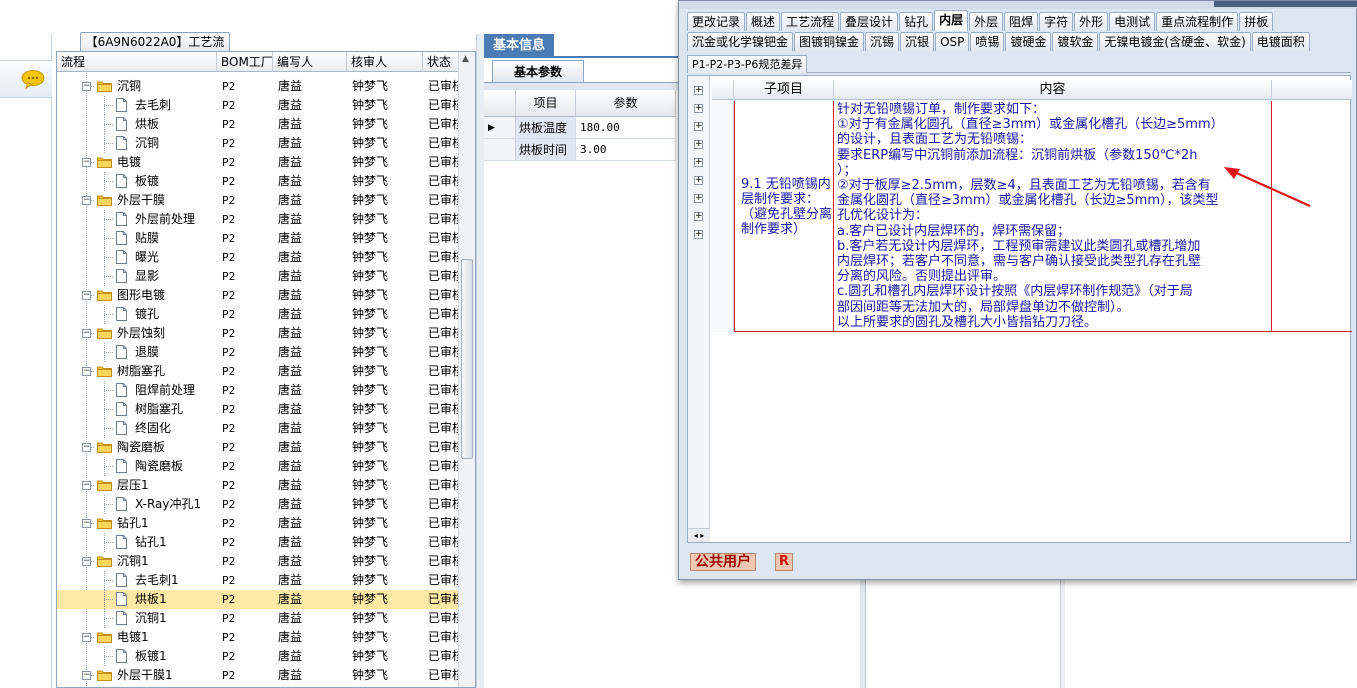 The height and width of the screenshot is (688, 1357). What do you see at coordinates (258, 333) in the screenshot?
I see `table-row: − 外层蚀刻 P2 唐益 钟梦飞 已审核` at bounding box center [258, 333].